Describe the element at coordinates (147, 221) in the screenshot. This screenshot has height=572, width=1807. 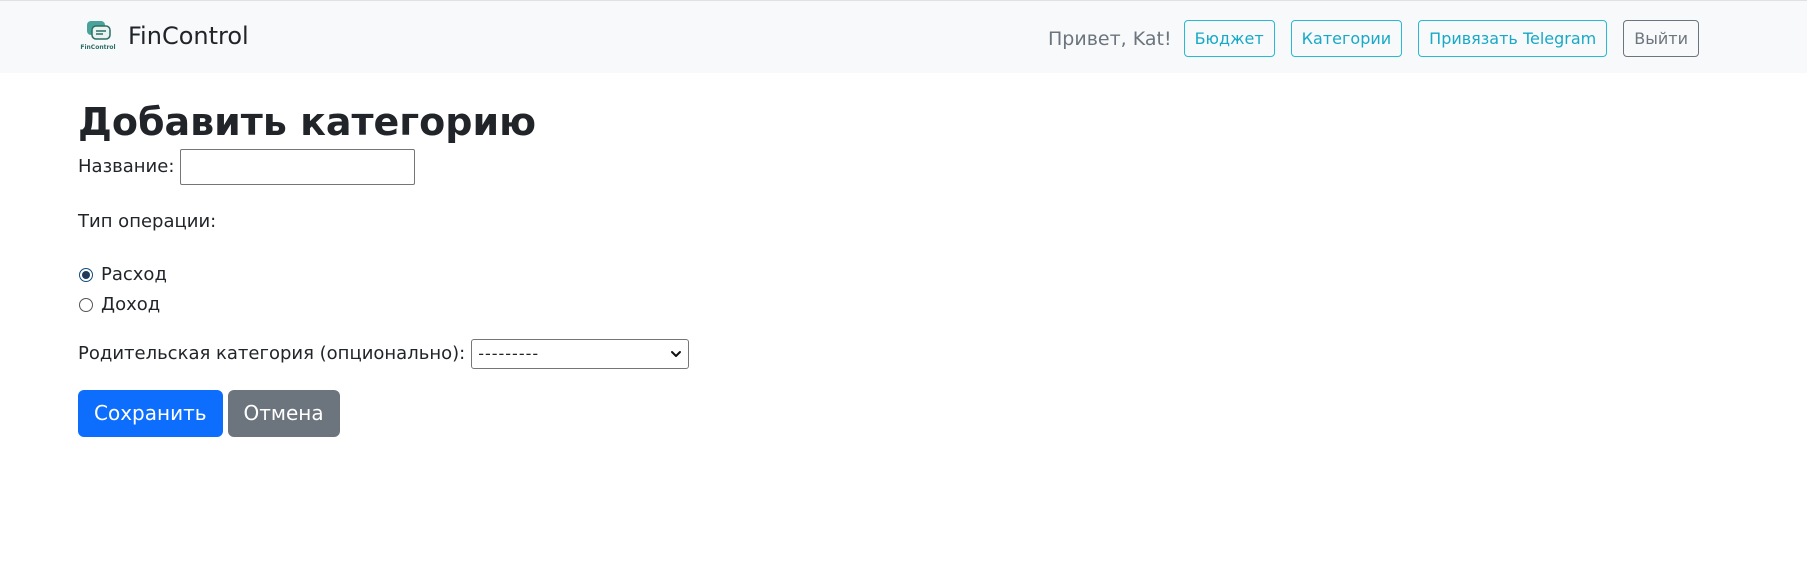
I see `operation-type-label: Тип операции:` at that location.